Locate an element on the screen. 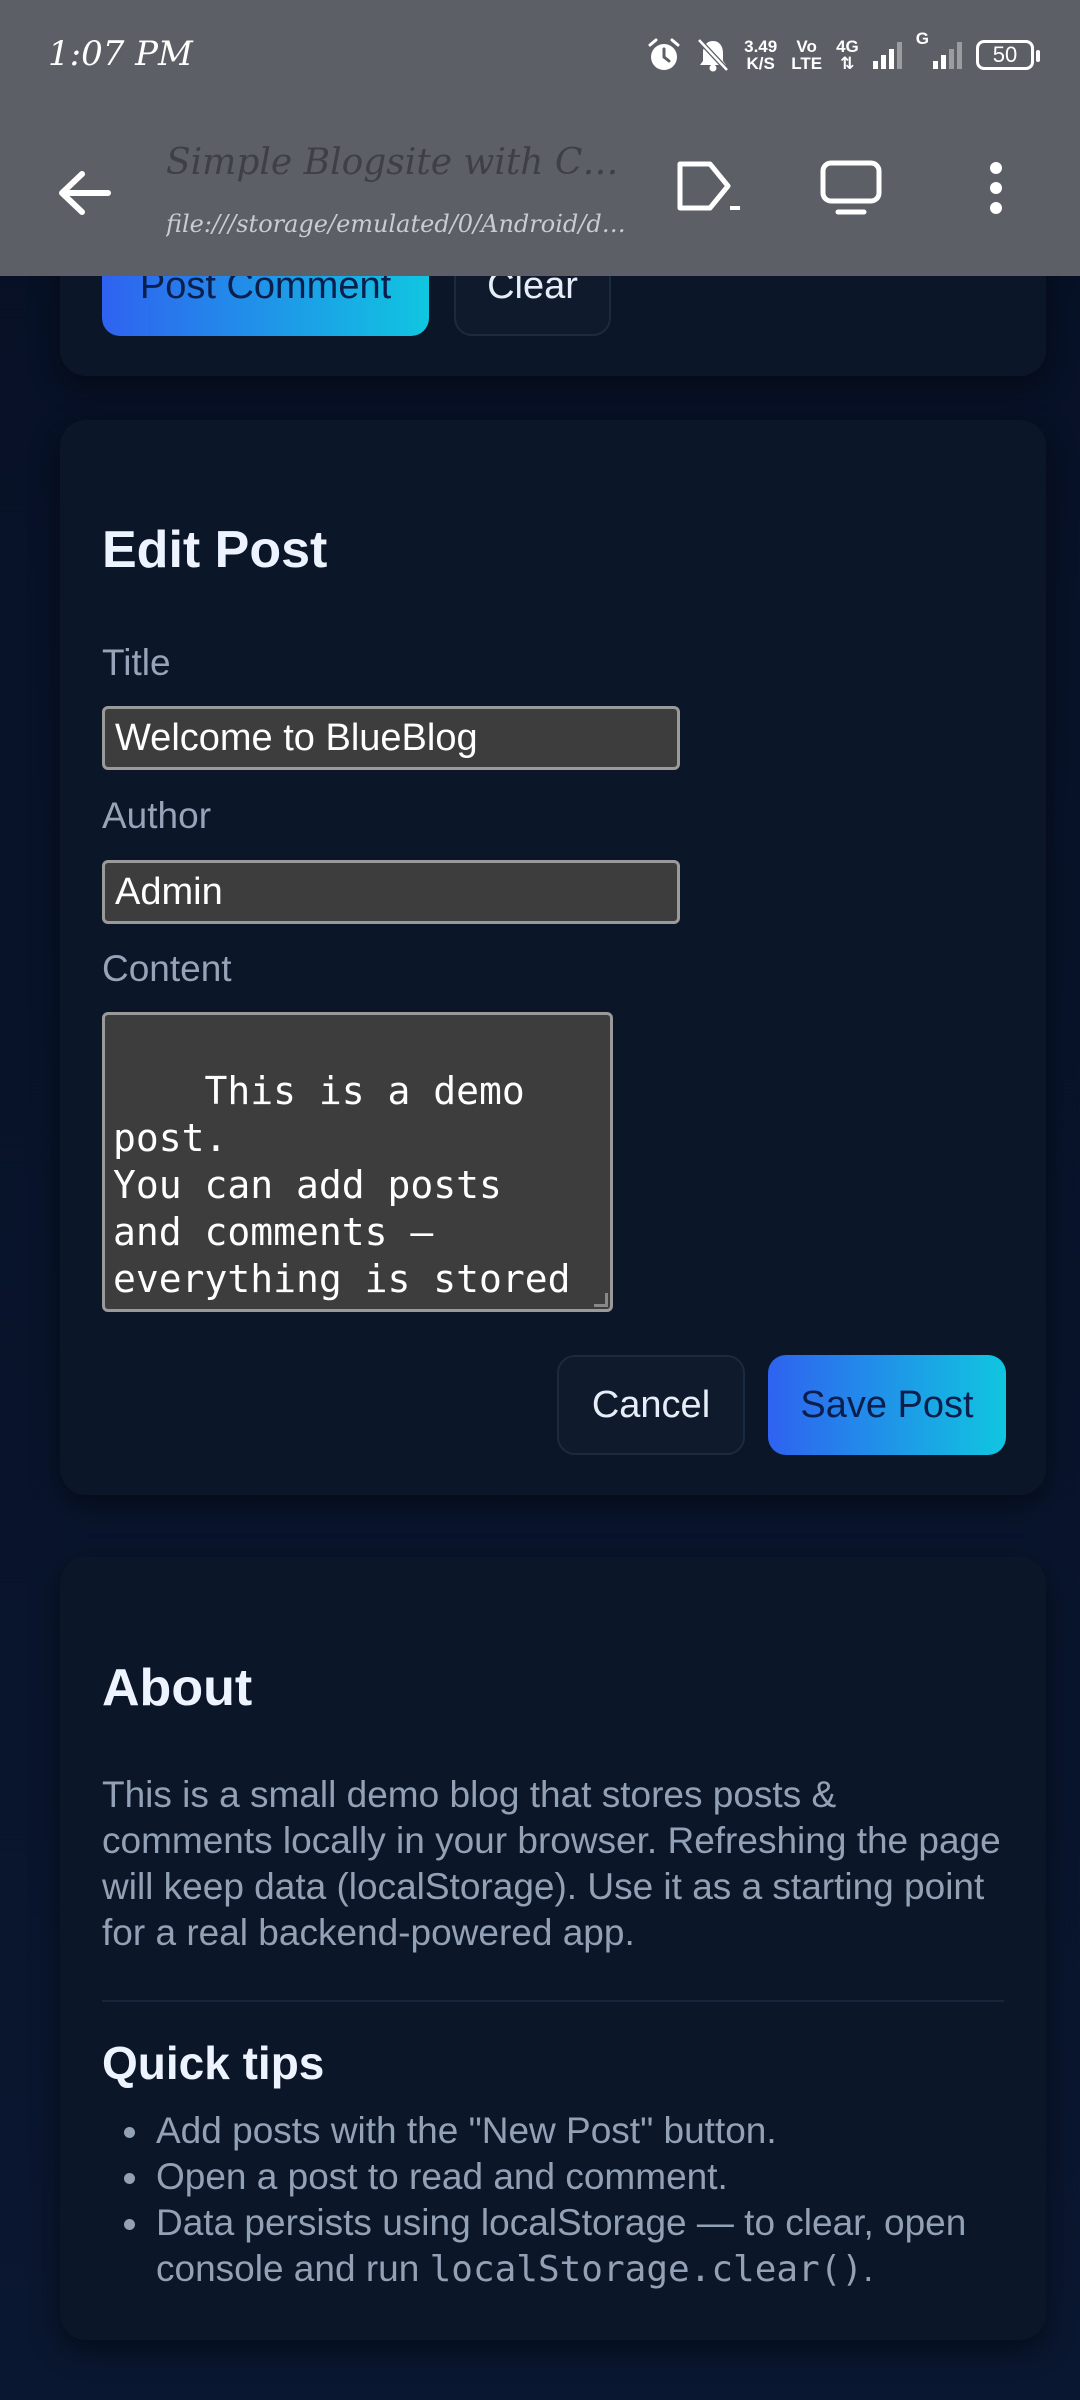  volte-top: Vo is located at coordinates (806, 46).